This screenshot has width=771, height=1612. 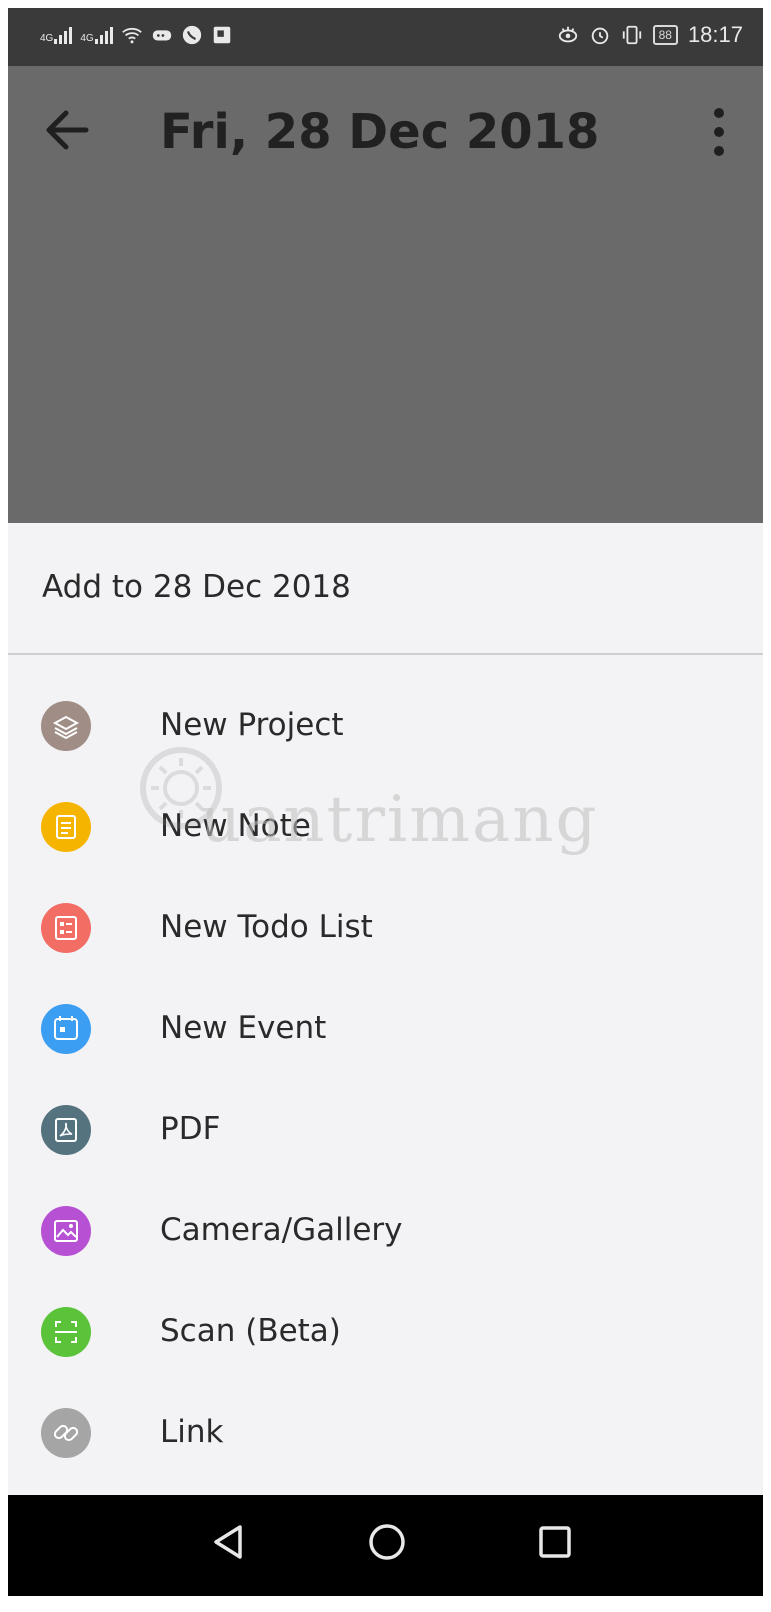 I want to click on gallery-icon, so click(x=221, y=35).